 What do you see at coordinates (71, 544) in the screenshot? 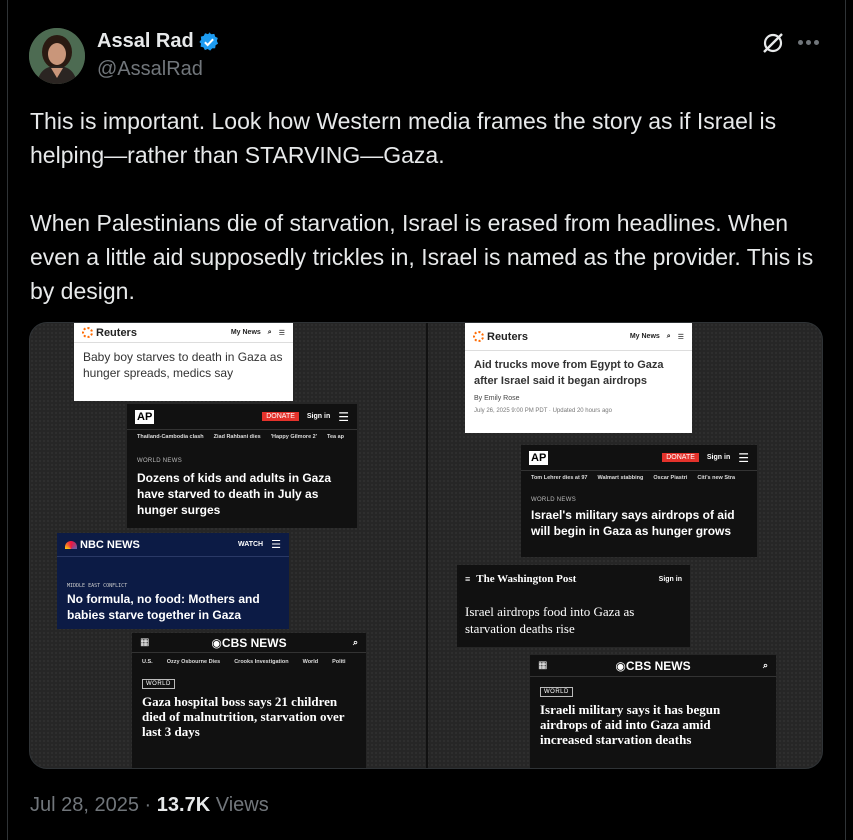
I see `nbc-peacock-icon` at bounding box center [71, 544].